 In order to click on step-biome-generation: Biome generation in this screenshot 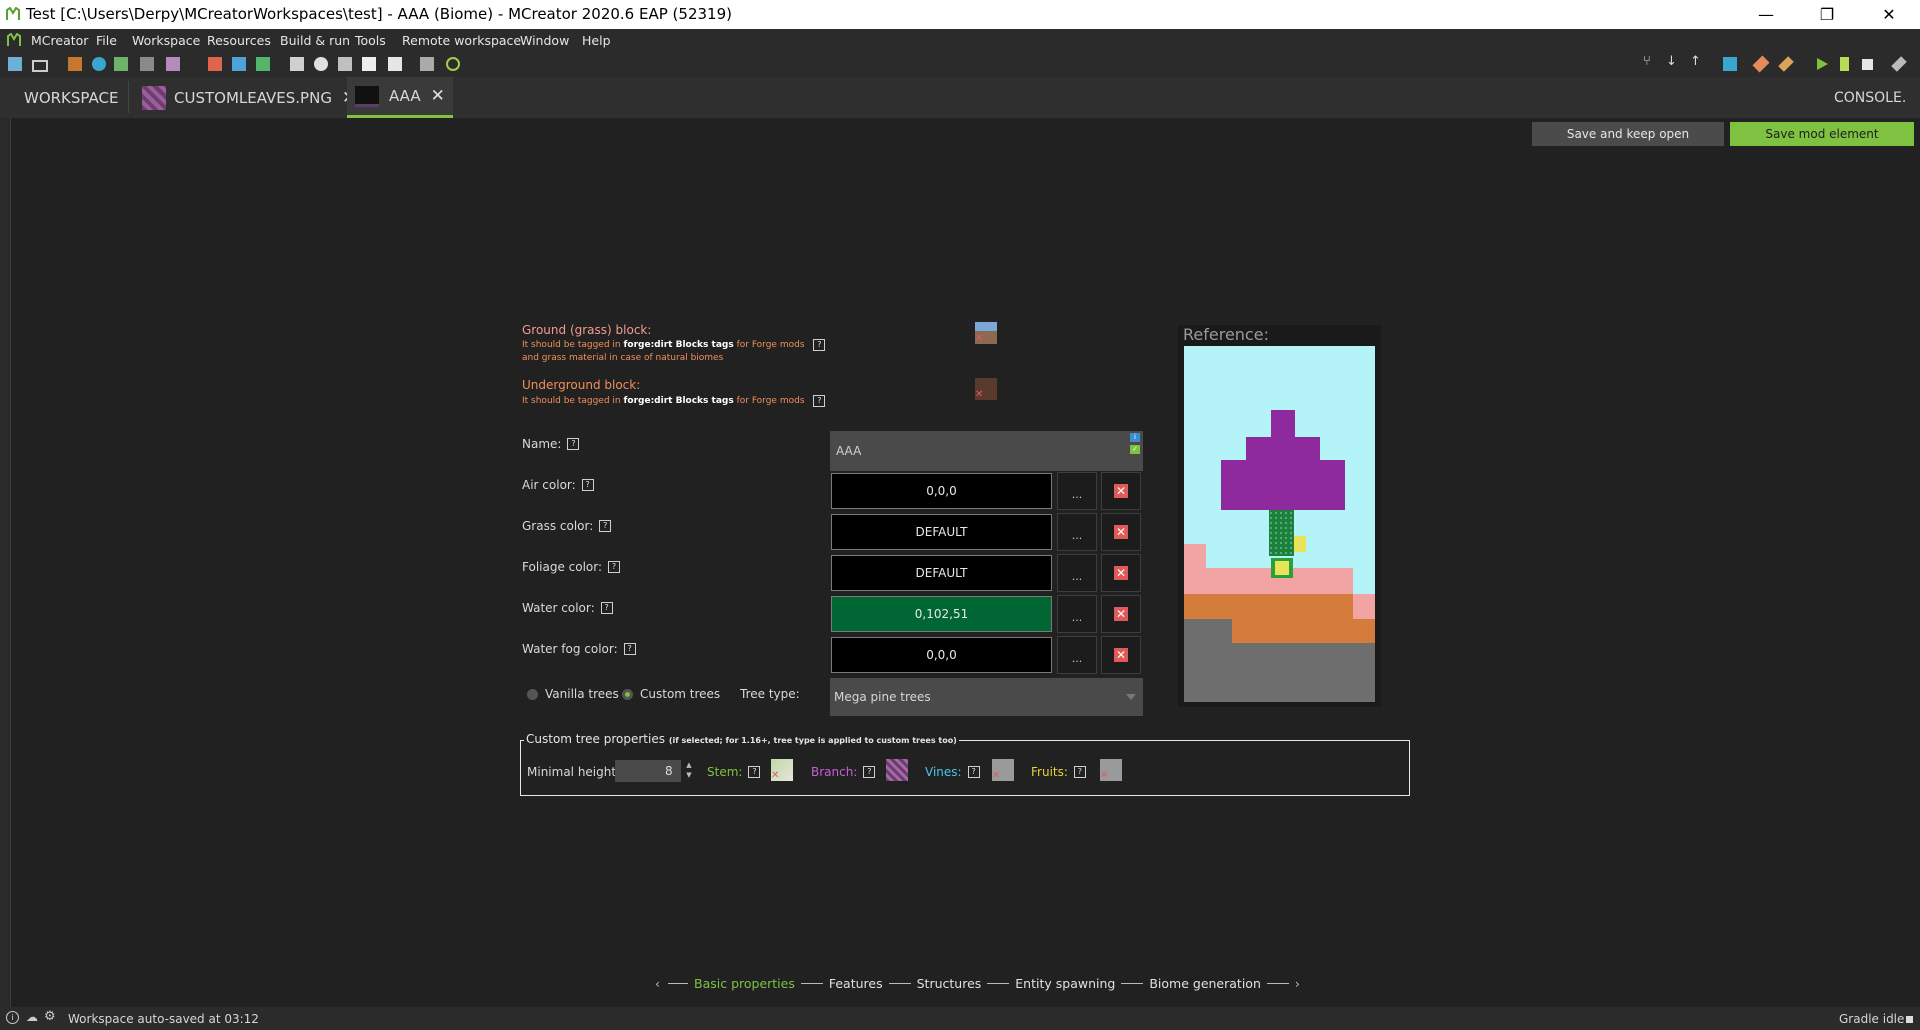, I will do `click(1205, 983)`.